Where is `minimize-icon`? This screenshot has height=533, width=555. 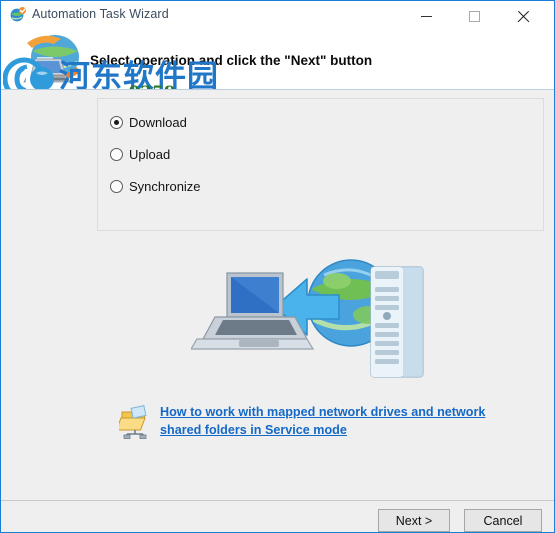
minimize-icon is located at coordinates (426, 16).